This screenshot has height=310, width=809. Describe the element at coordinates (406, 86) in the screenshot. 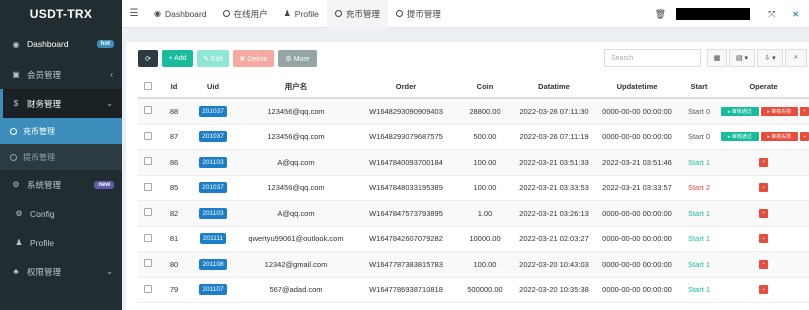

I see `header-order: Order` at that location.